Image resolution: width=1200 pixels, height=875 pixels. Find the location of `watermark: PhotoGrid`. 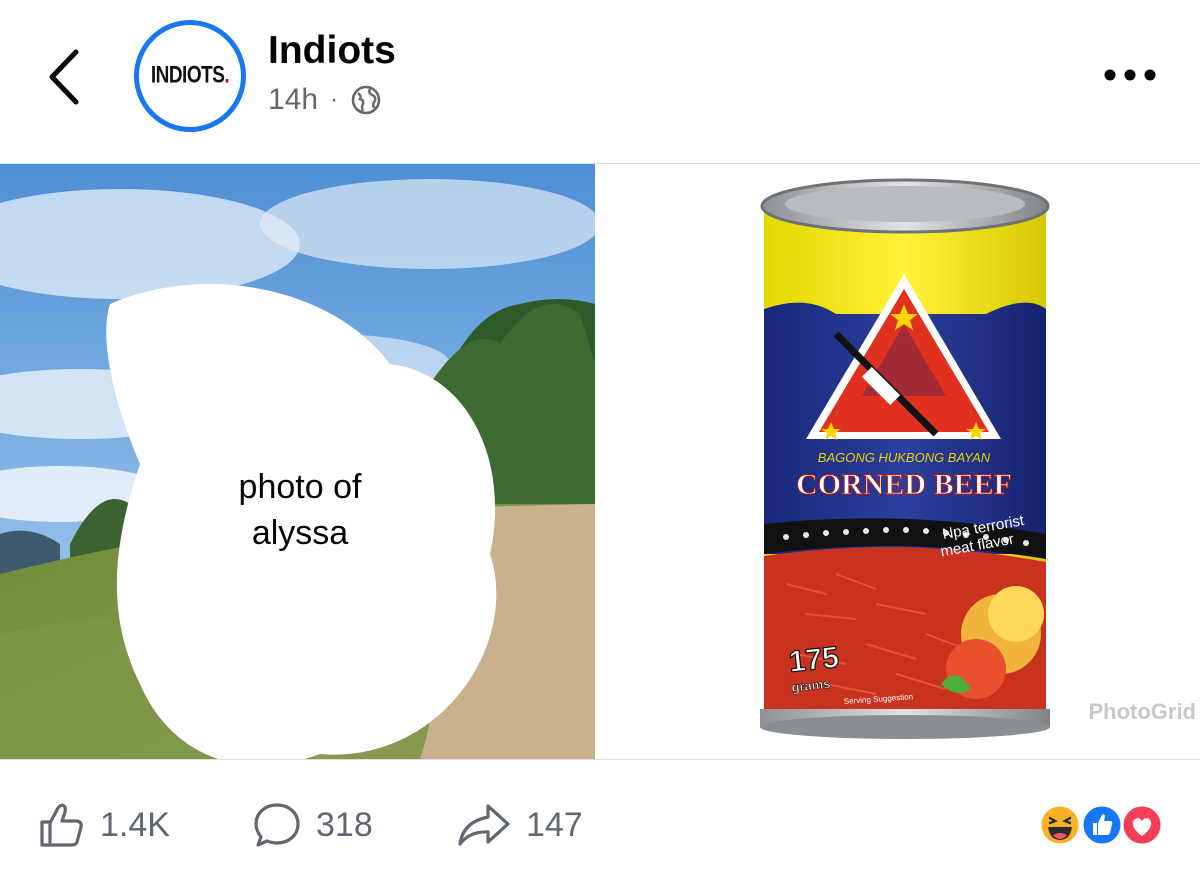

watermark: PhotoGrid is located at coordinates (1142, 711).